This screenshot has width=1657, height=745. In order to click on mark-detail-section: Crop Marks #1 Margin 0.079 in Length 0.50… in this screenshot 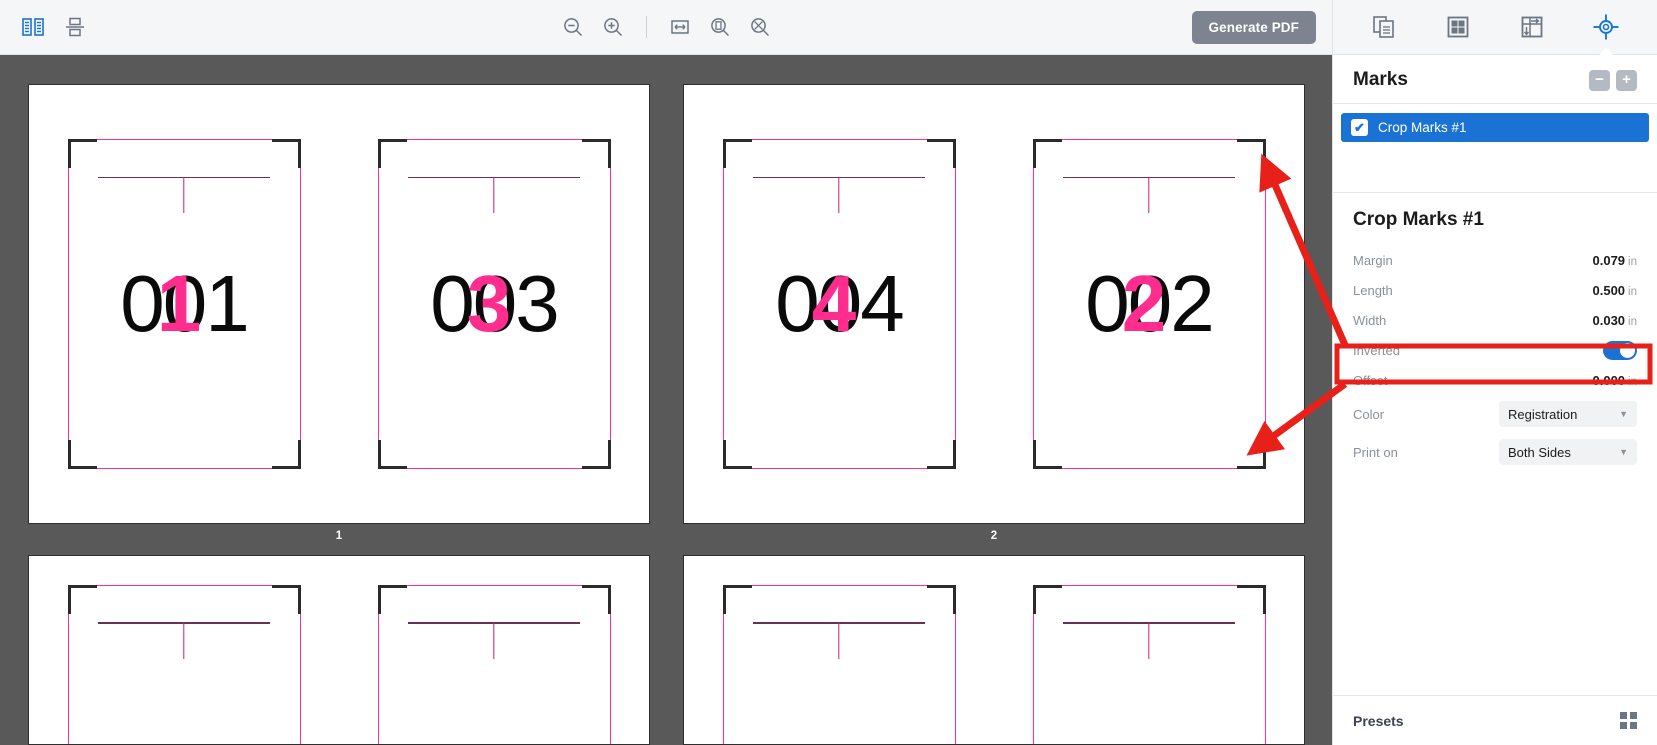, I will do `click(1495, 443)`.